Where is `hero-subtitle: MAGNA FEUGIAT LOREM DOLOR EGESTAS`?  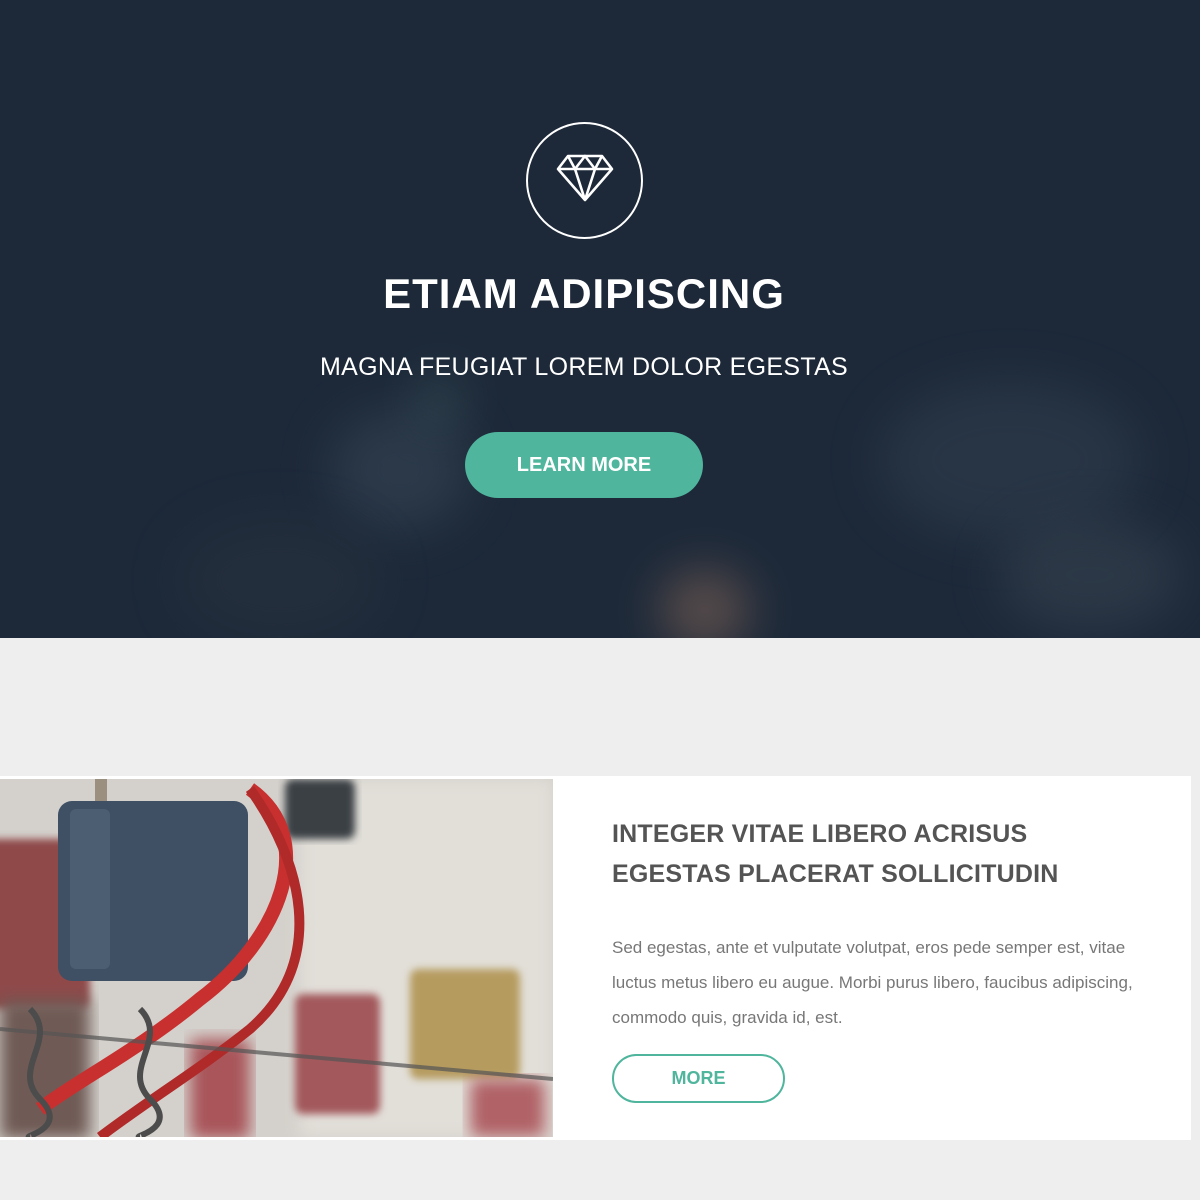
hero-subtitle: MAGNA FEUGIAT LOREM DOLOR EGESTAS is located at coordinates (584, 367).